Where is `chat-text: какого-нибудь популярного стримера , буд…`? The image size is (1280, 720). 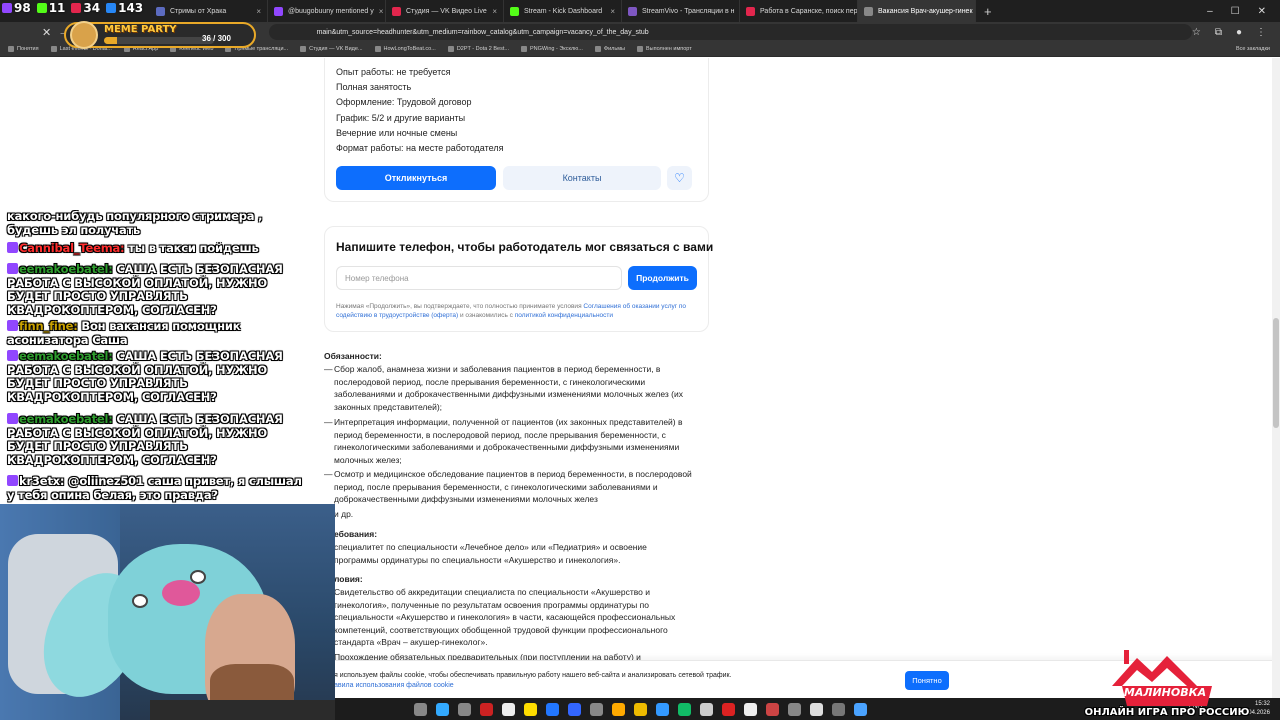
chat-text: какого-нибудь популярного стримера , буд… is located at coordinates (135, 223).